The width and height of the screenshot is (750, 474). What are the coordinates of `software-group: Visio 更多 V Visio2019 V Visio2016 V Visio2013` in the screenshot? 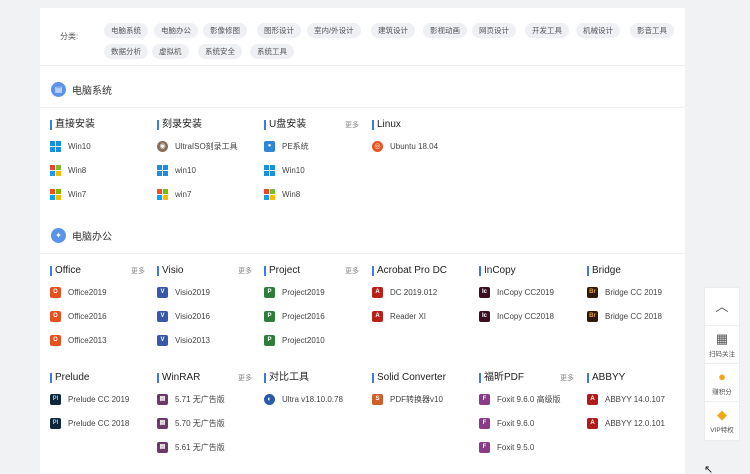 It's located at (204, 305).